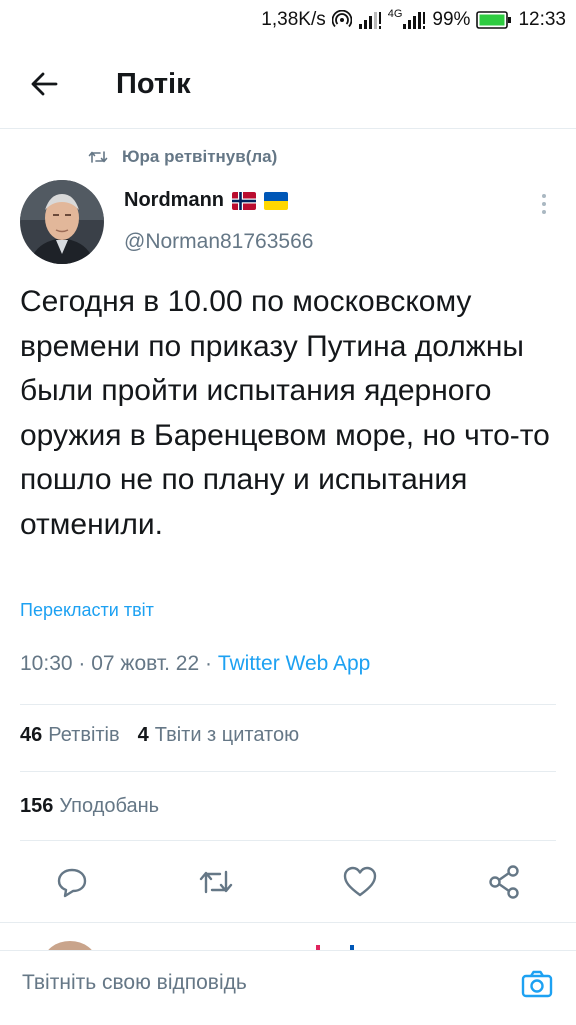  What do you see at coordinates (395, 14) in the screenshot?
I see `network-type: 4G` at bounding box center [395, 14].